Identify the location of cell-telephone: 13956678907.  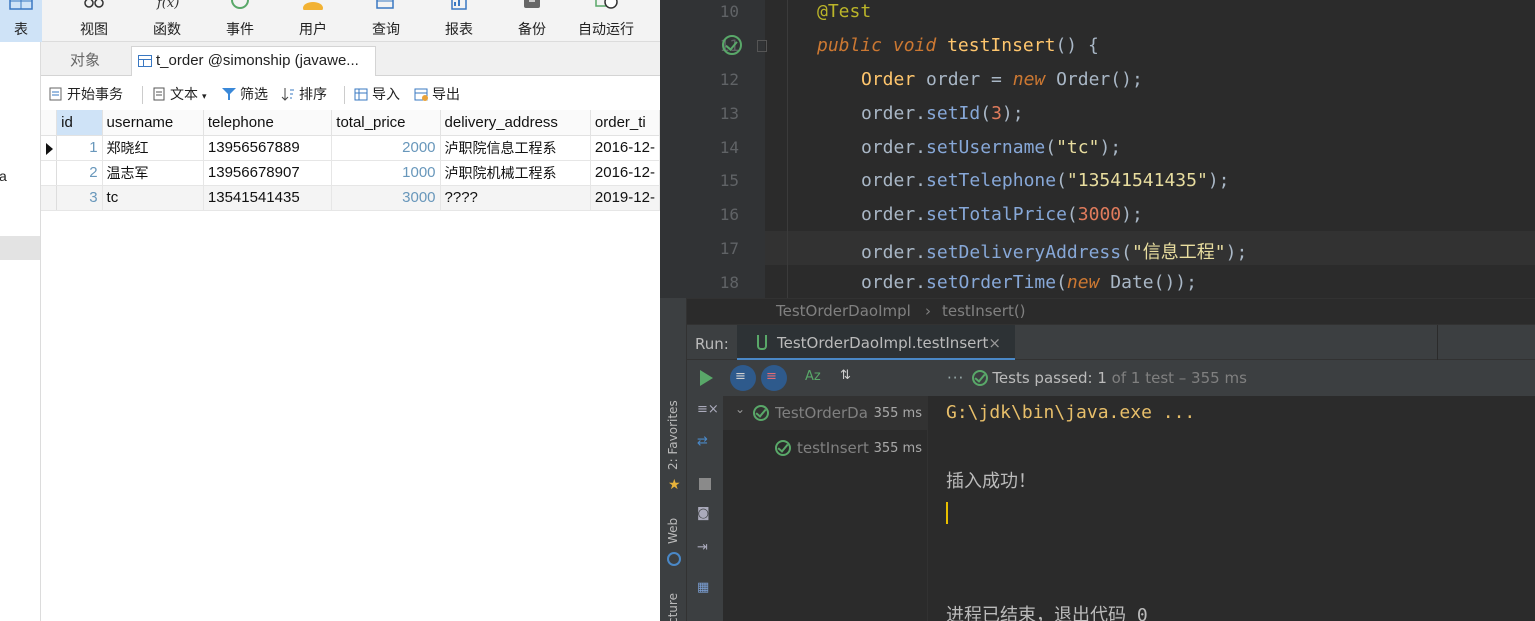
(268, 173).